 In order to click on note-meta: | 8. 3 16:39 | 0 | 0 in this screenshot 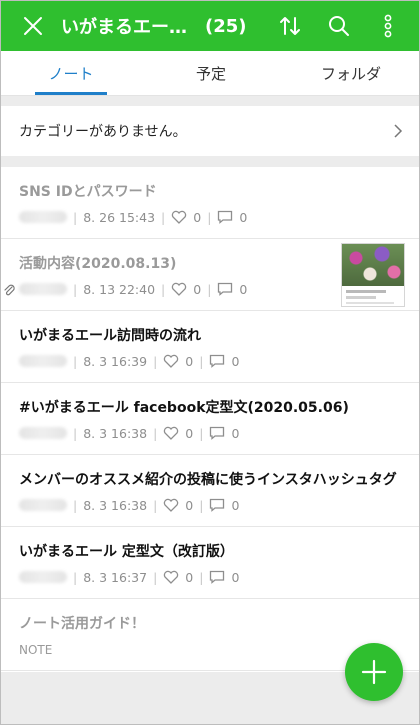, I will do `click(129, 361)`.